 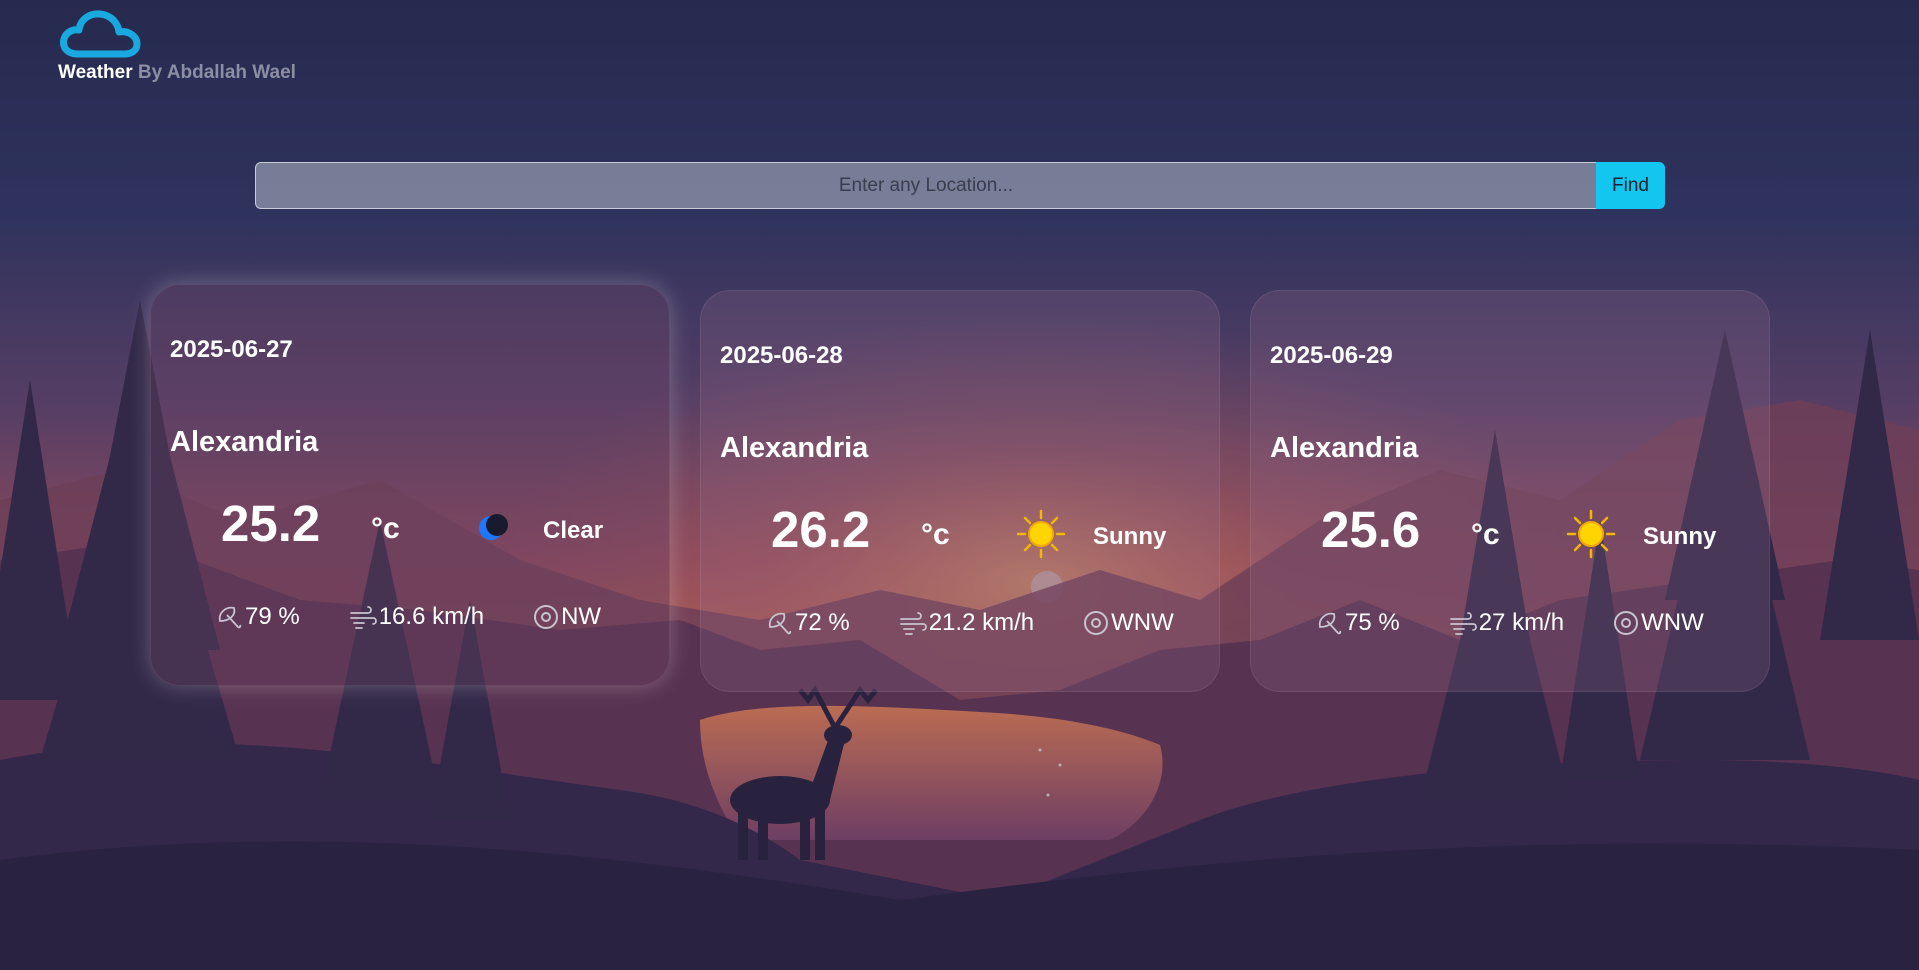 I want to click on card-stats: 79 % 16.6 km/h NW, so click(x=408, y=617).